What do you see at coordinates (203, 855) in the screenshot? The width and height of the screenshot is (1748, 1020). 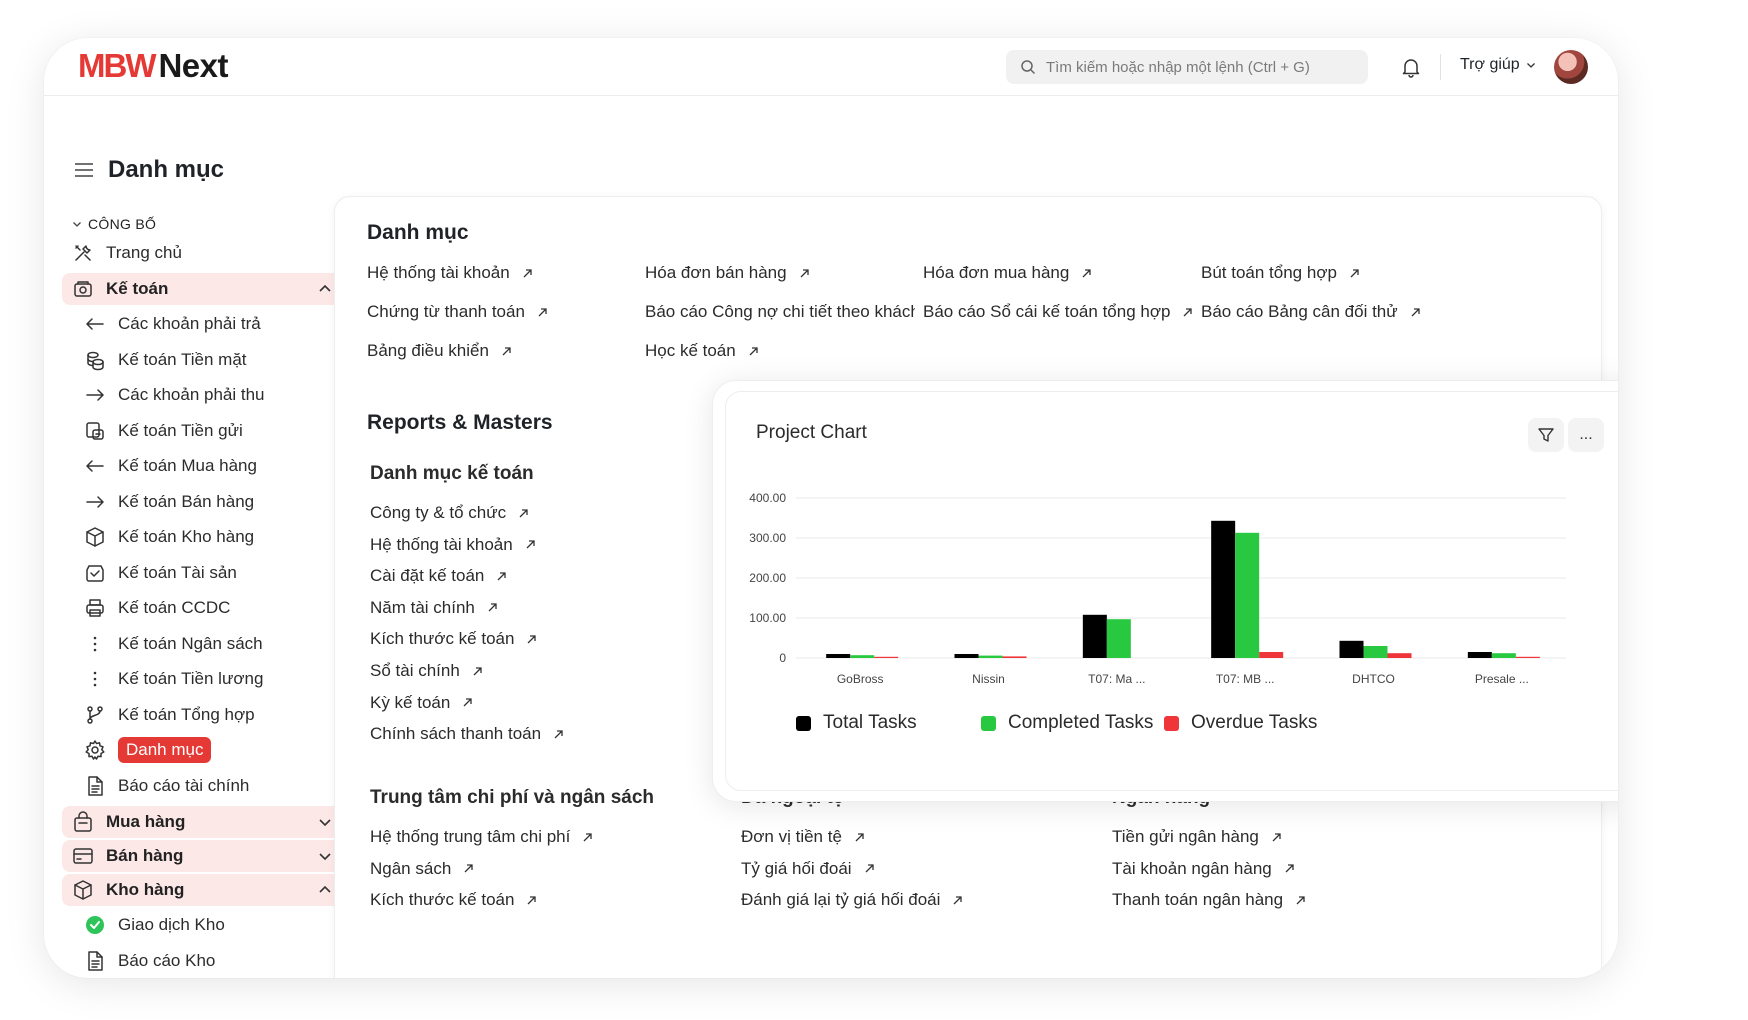 I see `sidebar-item-17: Bán hàng` at bounding box center [203, 855].